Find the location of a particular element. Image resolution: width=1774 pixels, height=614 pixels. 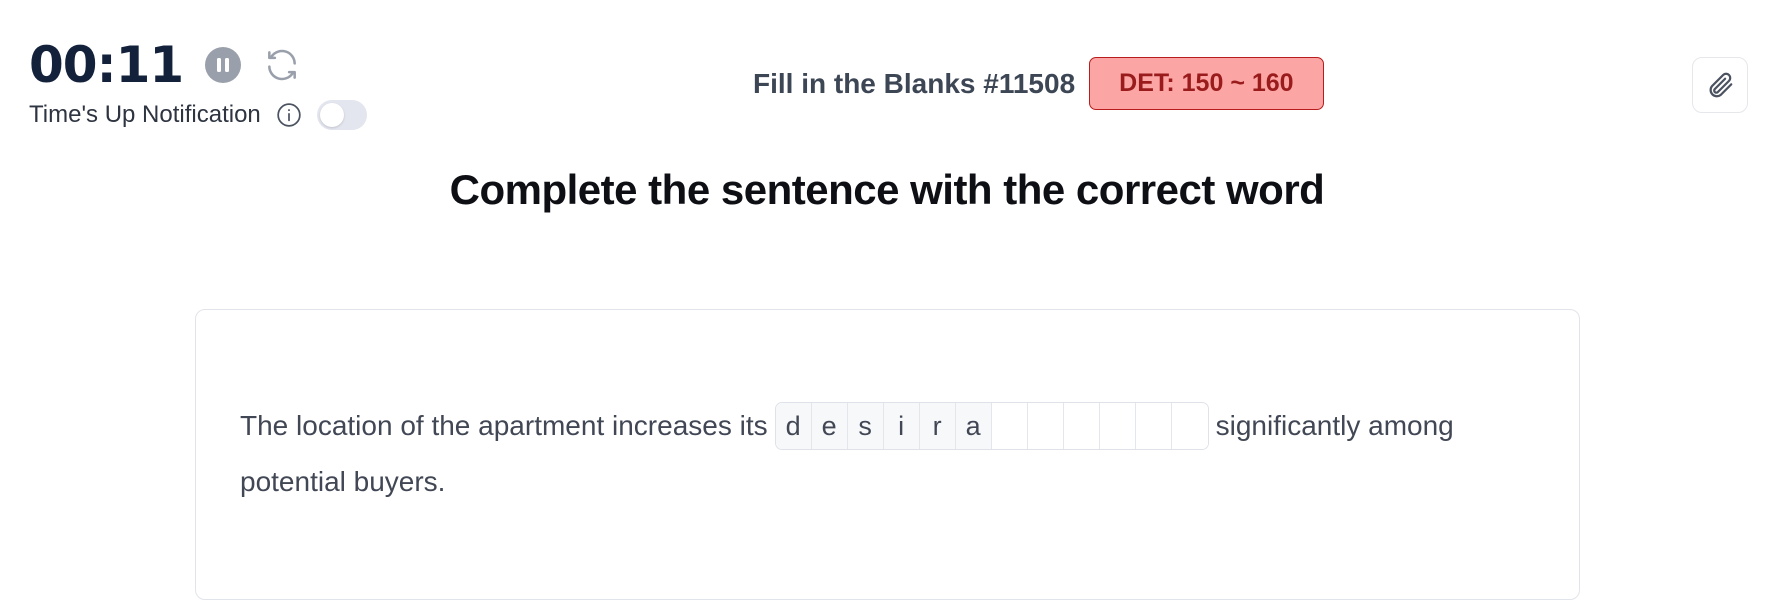

notification-toggle is located at coordinates (341, 115).